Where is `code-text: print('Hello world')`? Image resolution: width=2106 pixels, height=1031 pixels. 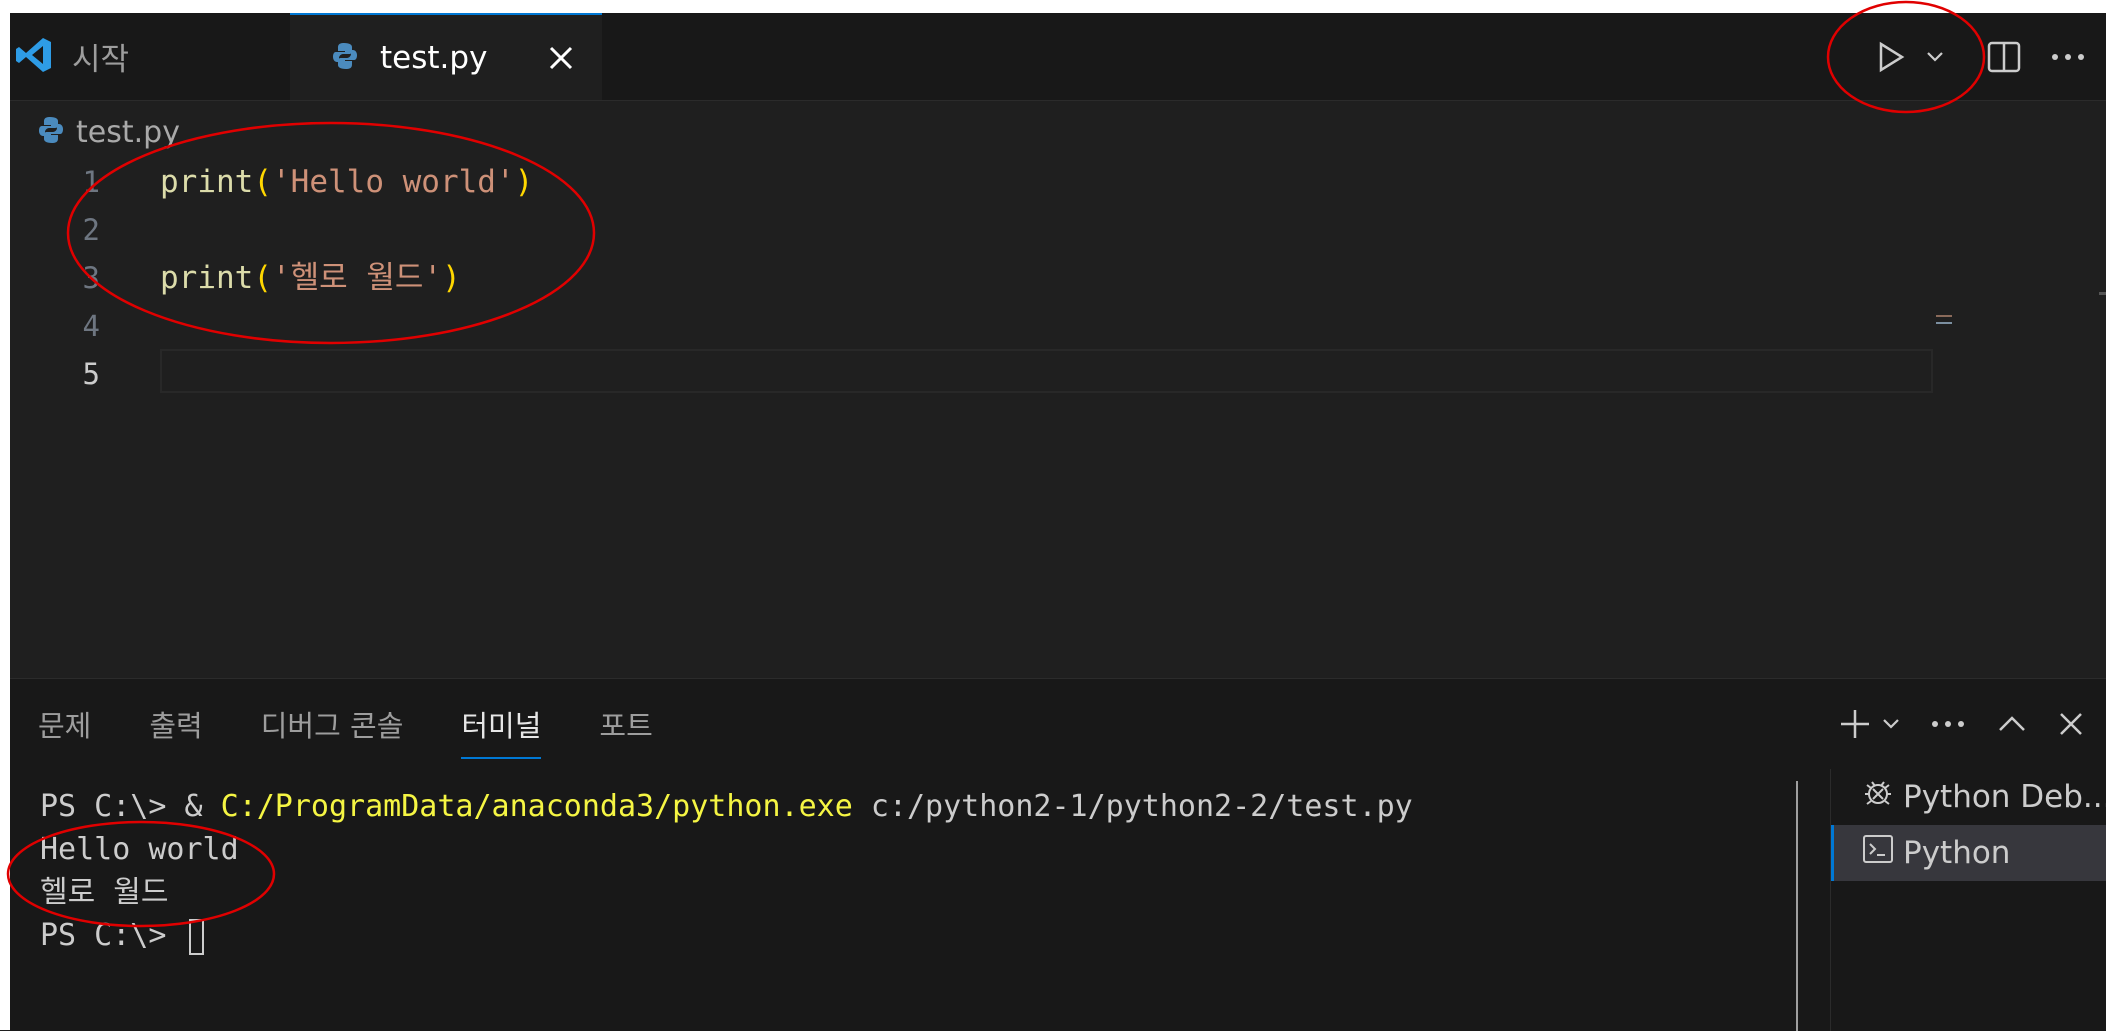
code-text: print('Hello world') is located at coordinates (346, 182).